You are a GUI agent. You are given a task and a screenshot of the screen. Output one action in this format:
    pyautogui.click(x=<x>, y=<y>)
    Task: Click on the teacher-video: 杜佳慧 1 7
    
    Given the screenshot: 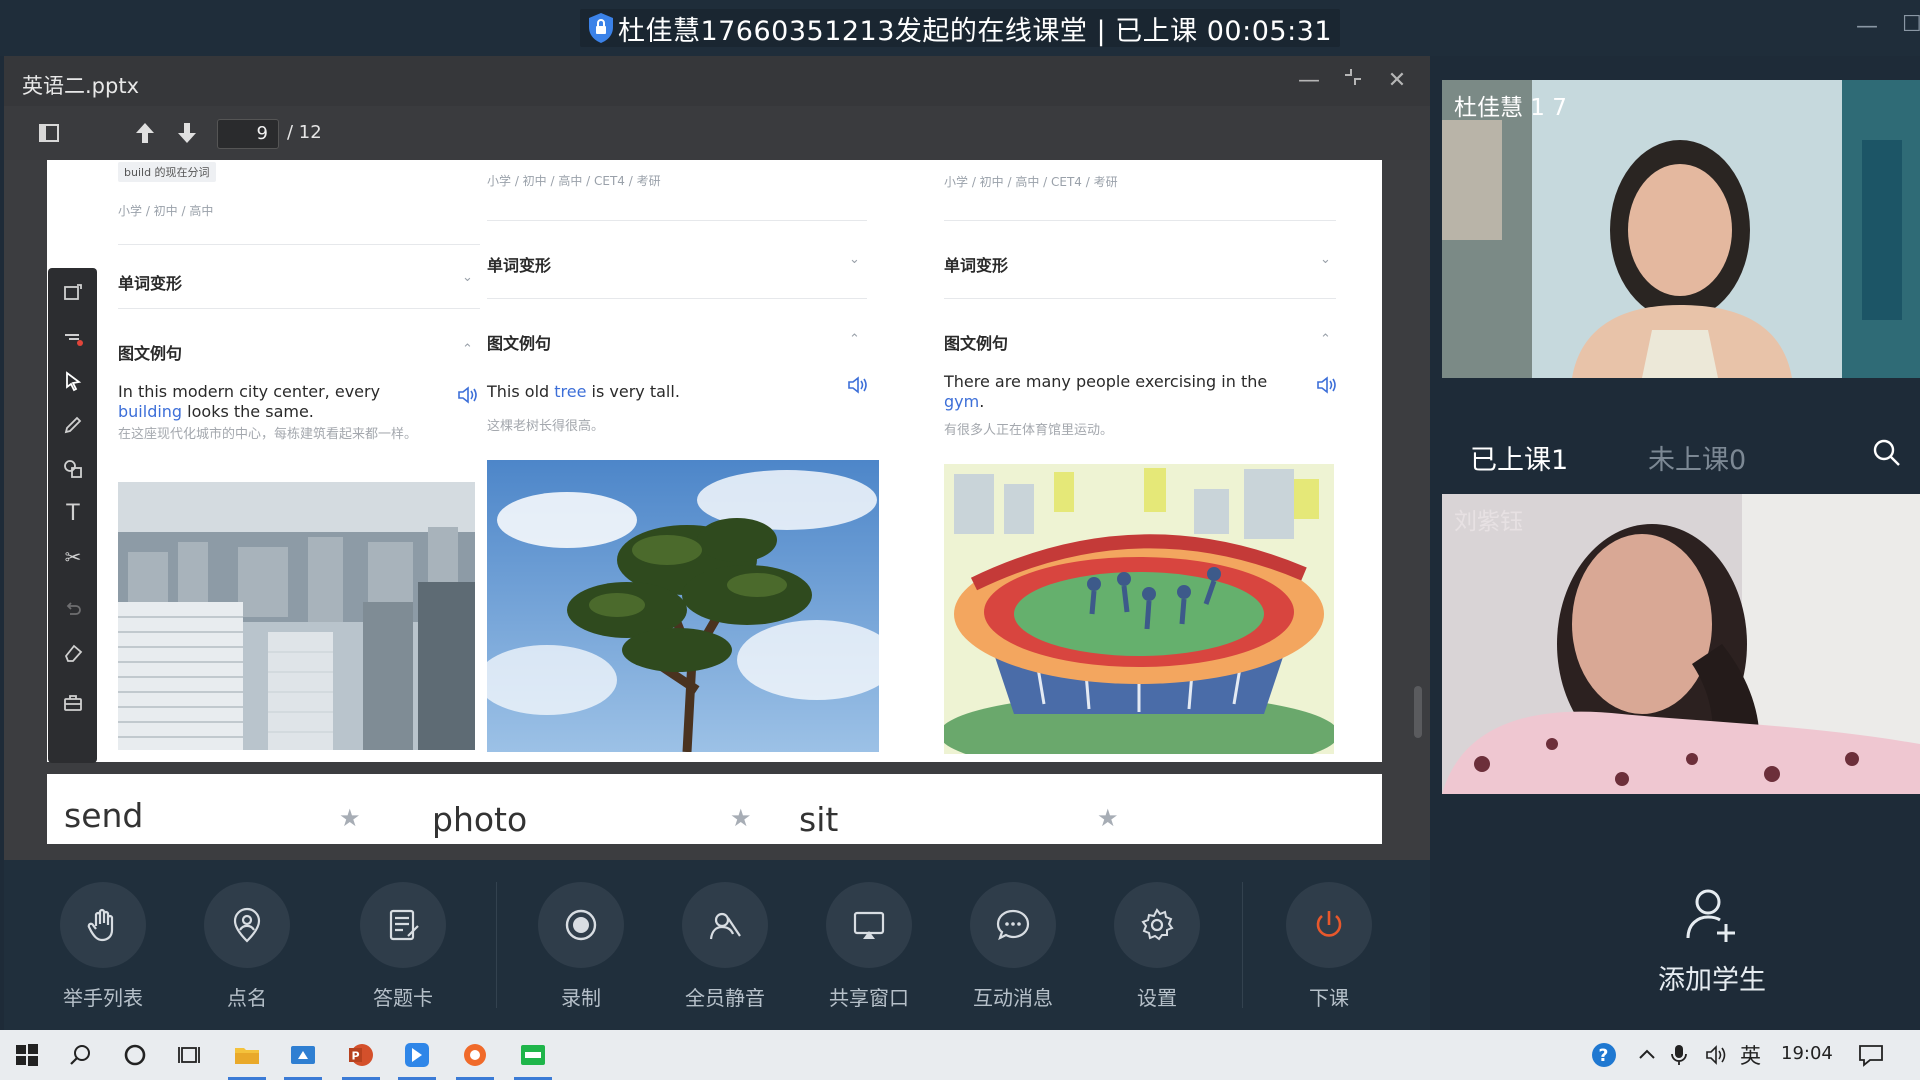 What is the action you would take?
    pyautogui.click(x=1681, y=229)
    